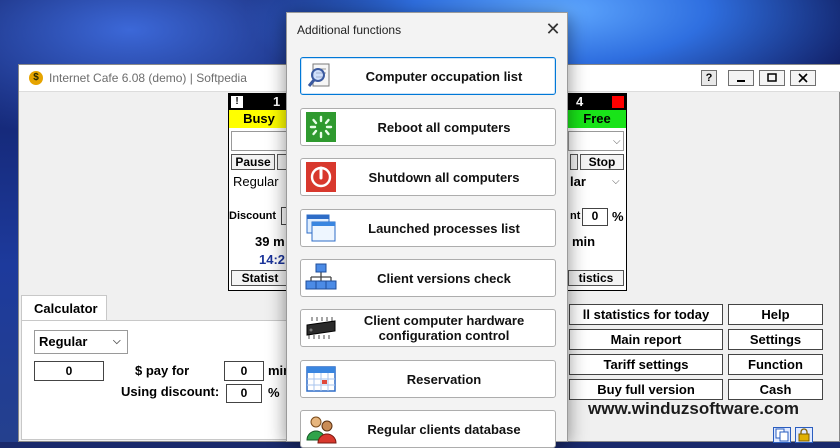 The image size is (840, 448). I want to click on reboot-all-button: Reboot all computers, so click(428, 127).